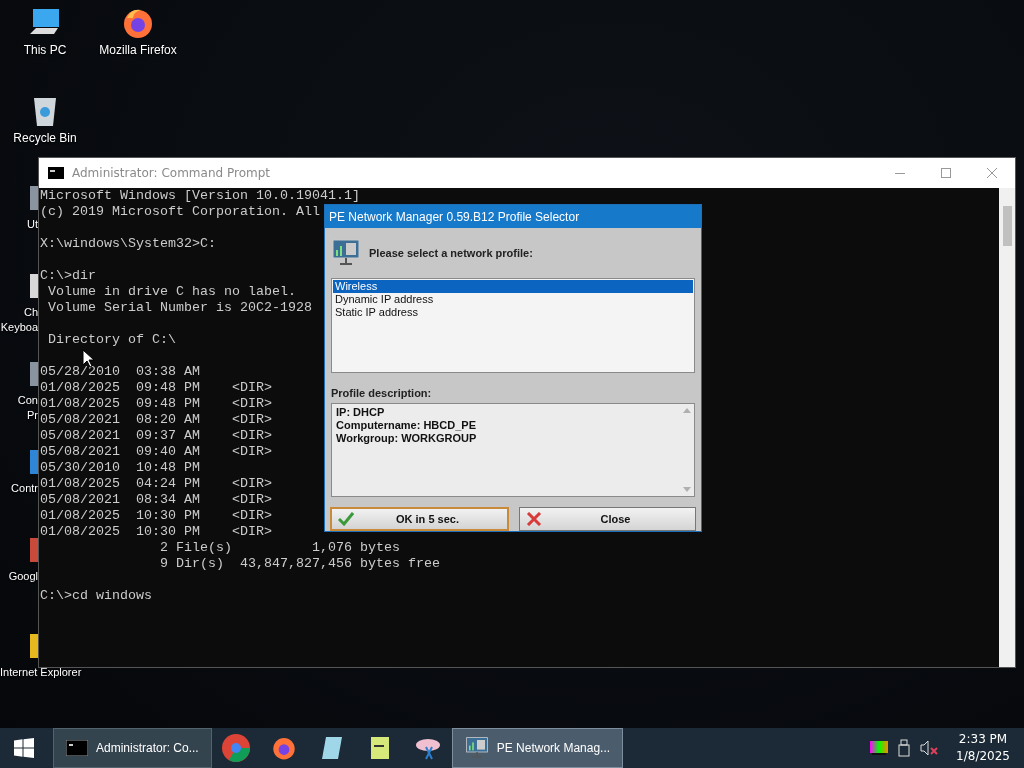  What do you see at coordinates (235, 748) in the screenshot?
I see `chrome-icon` at bounding box center [235, 748].